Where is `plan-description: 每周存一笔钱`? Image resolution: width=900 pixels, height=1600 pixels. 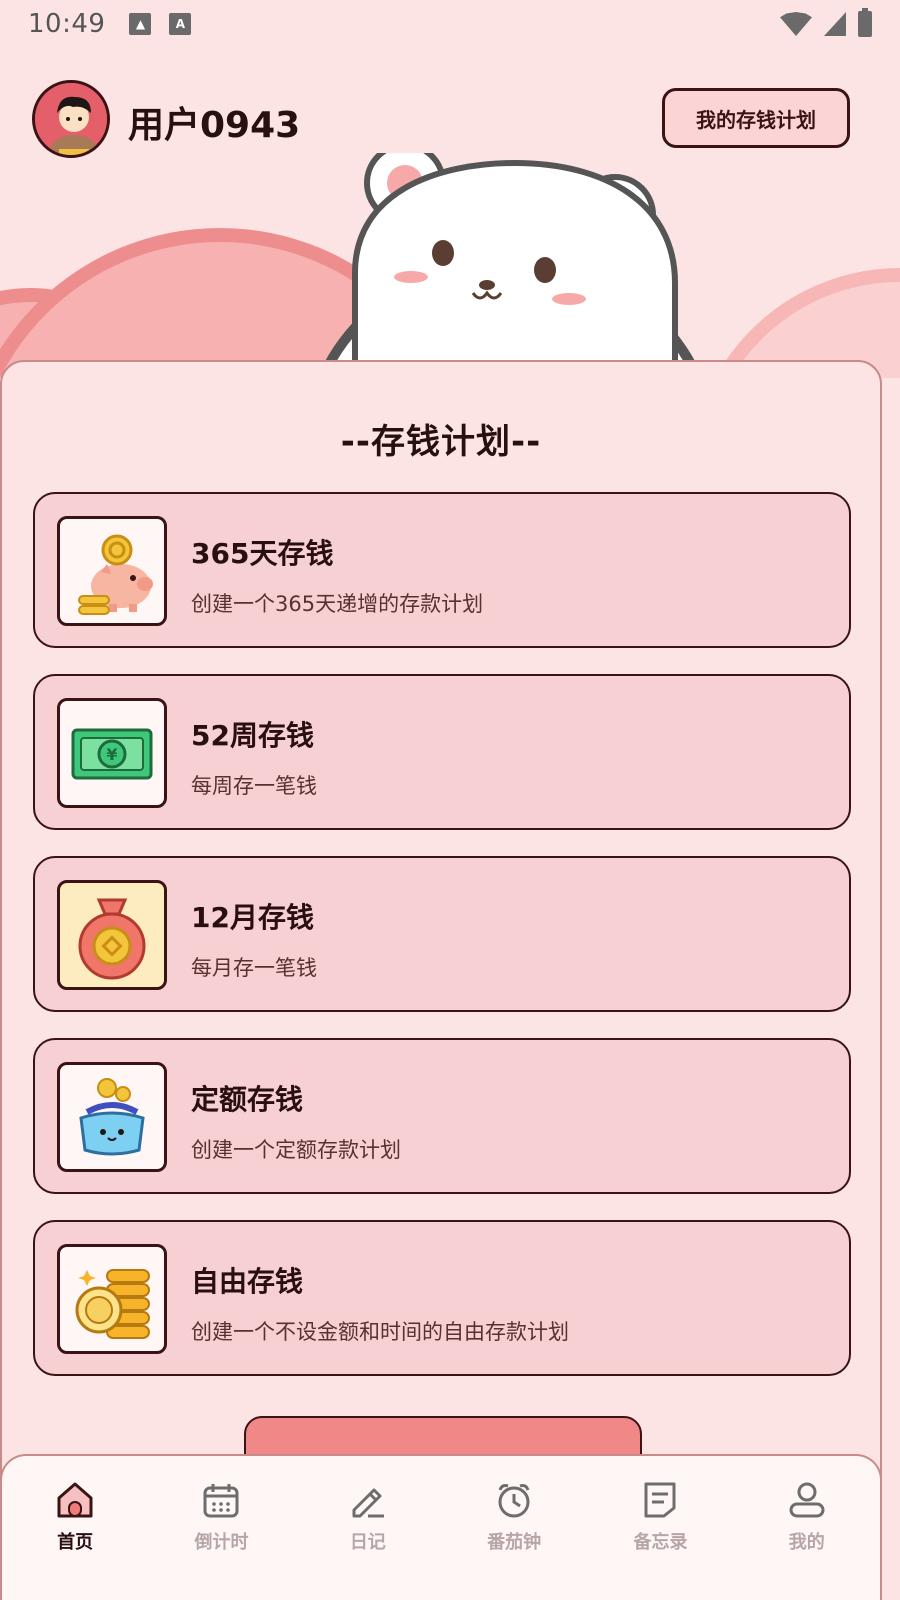
plan-description: 每周存一笔钱 is located at coordinates (254, 786).